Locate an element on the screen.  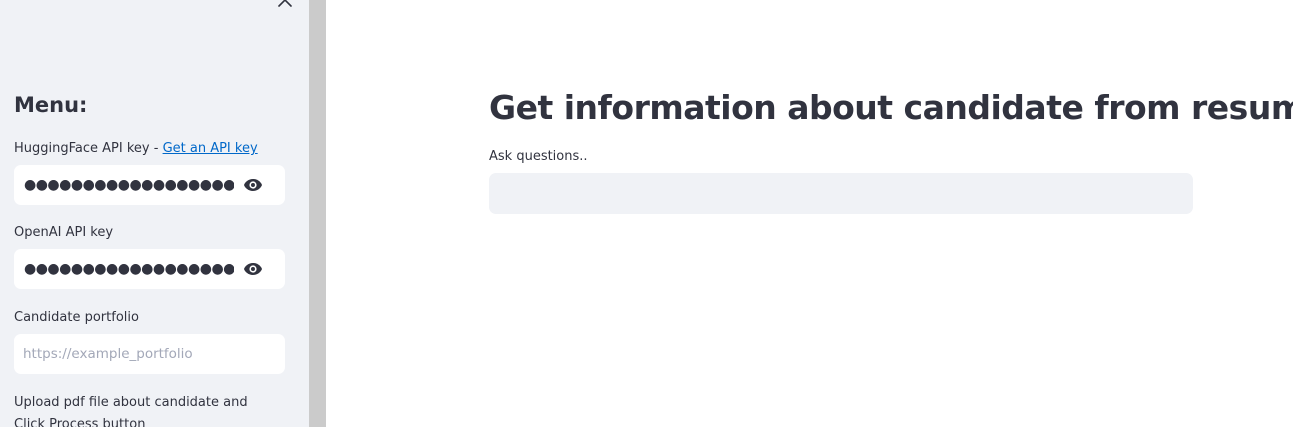
close-icon is located at coordinates (285, 3).